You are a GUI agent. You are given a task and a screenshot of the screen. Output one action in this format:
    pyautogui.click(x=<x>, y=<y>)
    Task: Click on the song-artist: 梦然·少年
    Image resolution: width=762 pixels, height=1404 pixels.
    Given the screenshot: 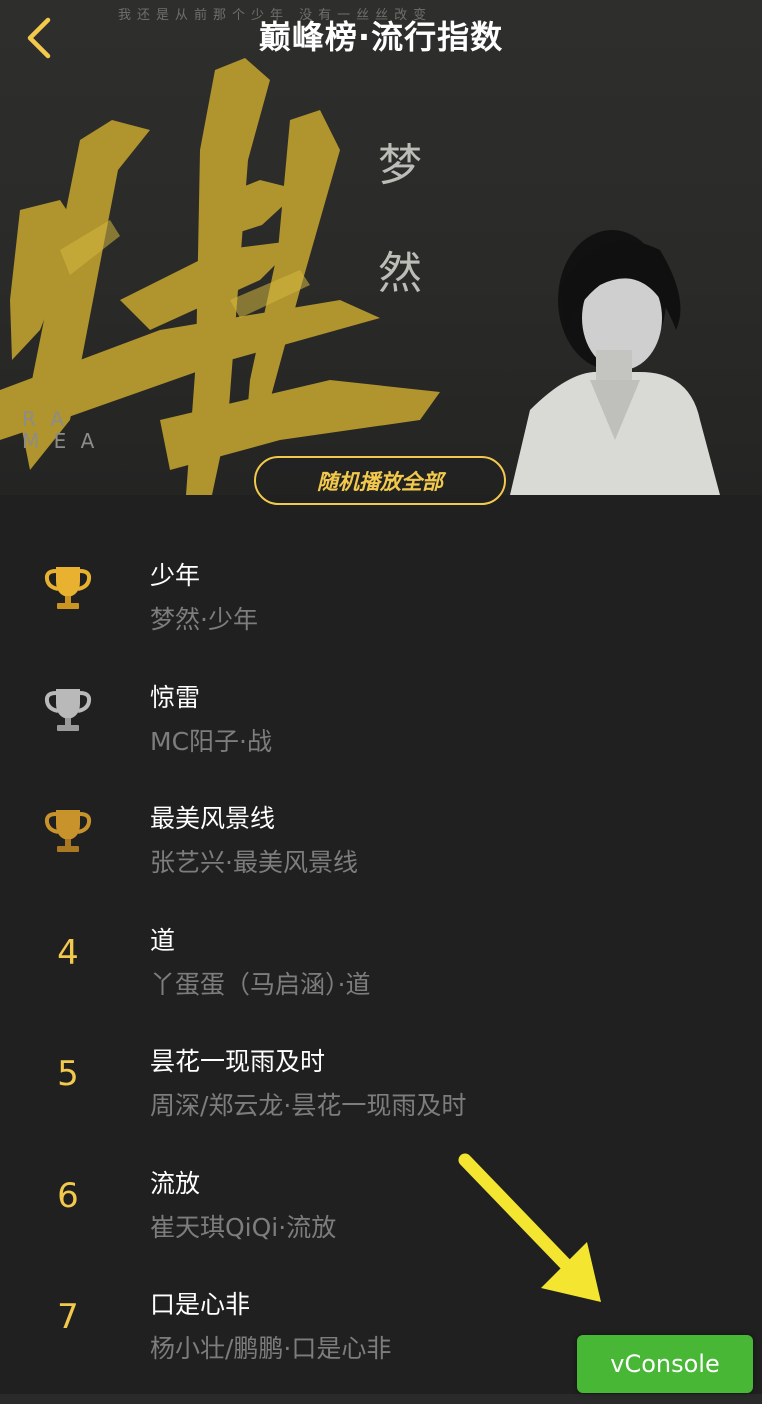 What is the action you would take?
    pyautogui.click(x=204, y=619)
    